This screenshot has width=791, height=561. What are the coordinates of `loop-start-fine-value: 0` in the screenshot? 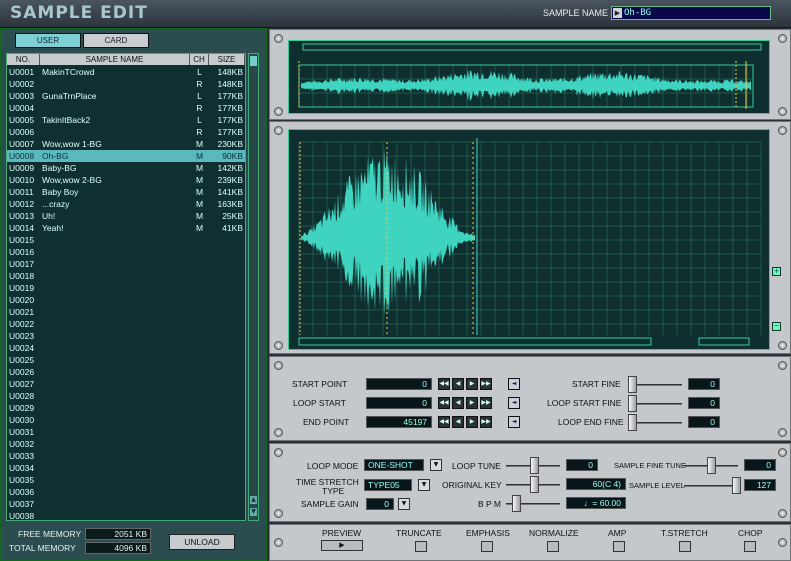 It's located at (704, 403).